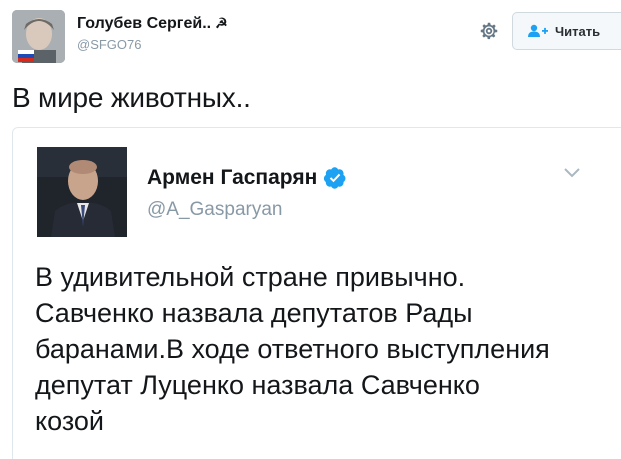  What do you see at coordinates (257, 385) in the screenshot?
I see `quoted-text-line: депутат Луценко назвала Савченко` at bounding box center [257, 385].